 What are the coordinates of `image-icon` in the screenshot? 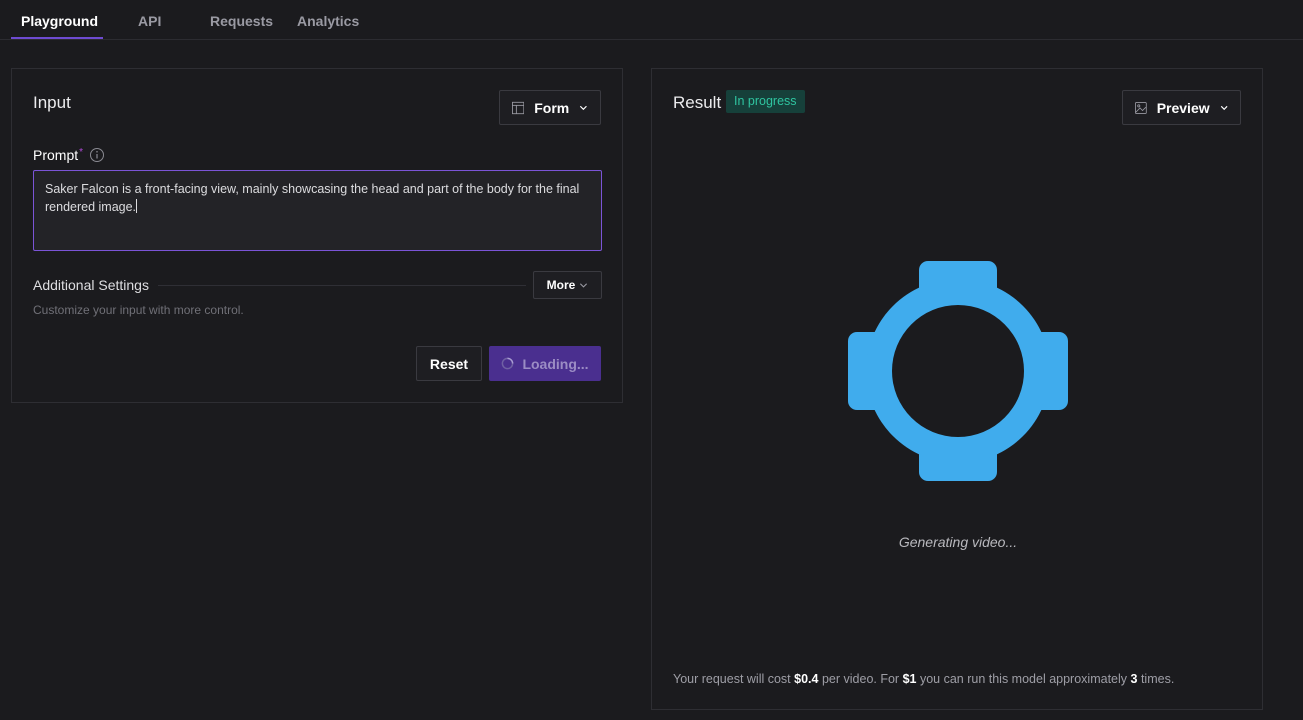 It's located at (1141, 107).